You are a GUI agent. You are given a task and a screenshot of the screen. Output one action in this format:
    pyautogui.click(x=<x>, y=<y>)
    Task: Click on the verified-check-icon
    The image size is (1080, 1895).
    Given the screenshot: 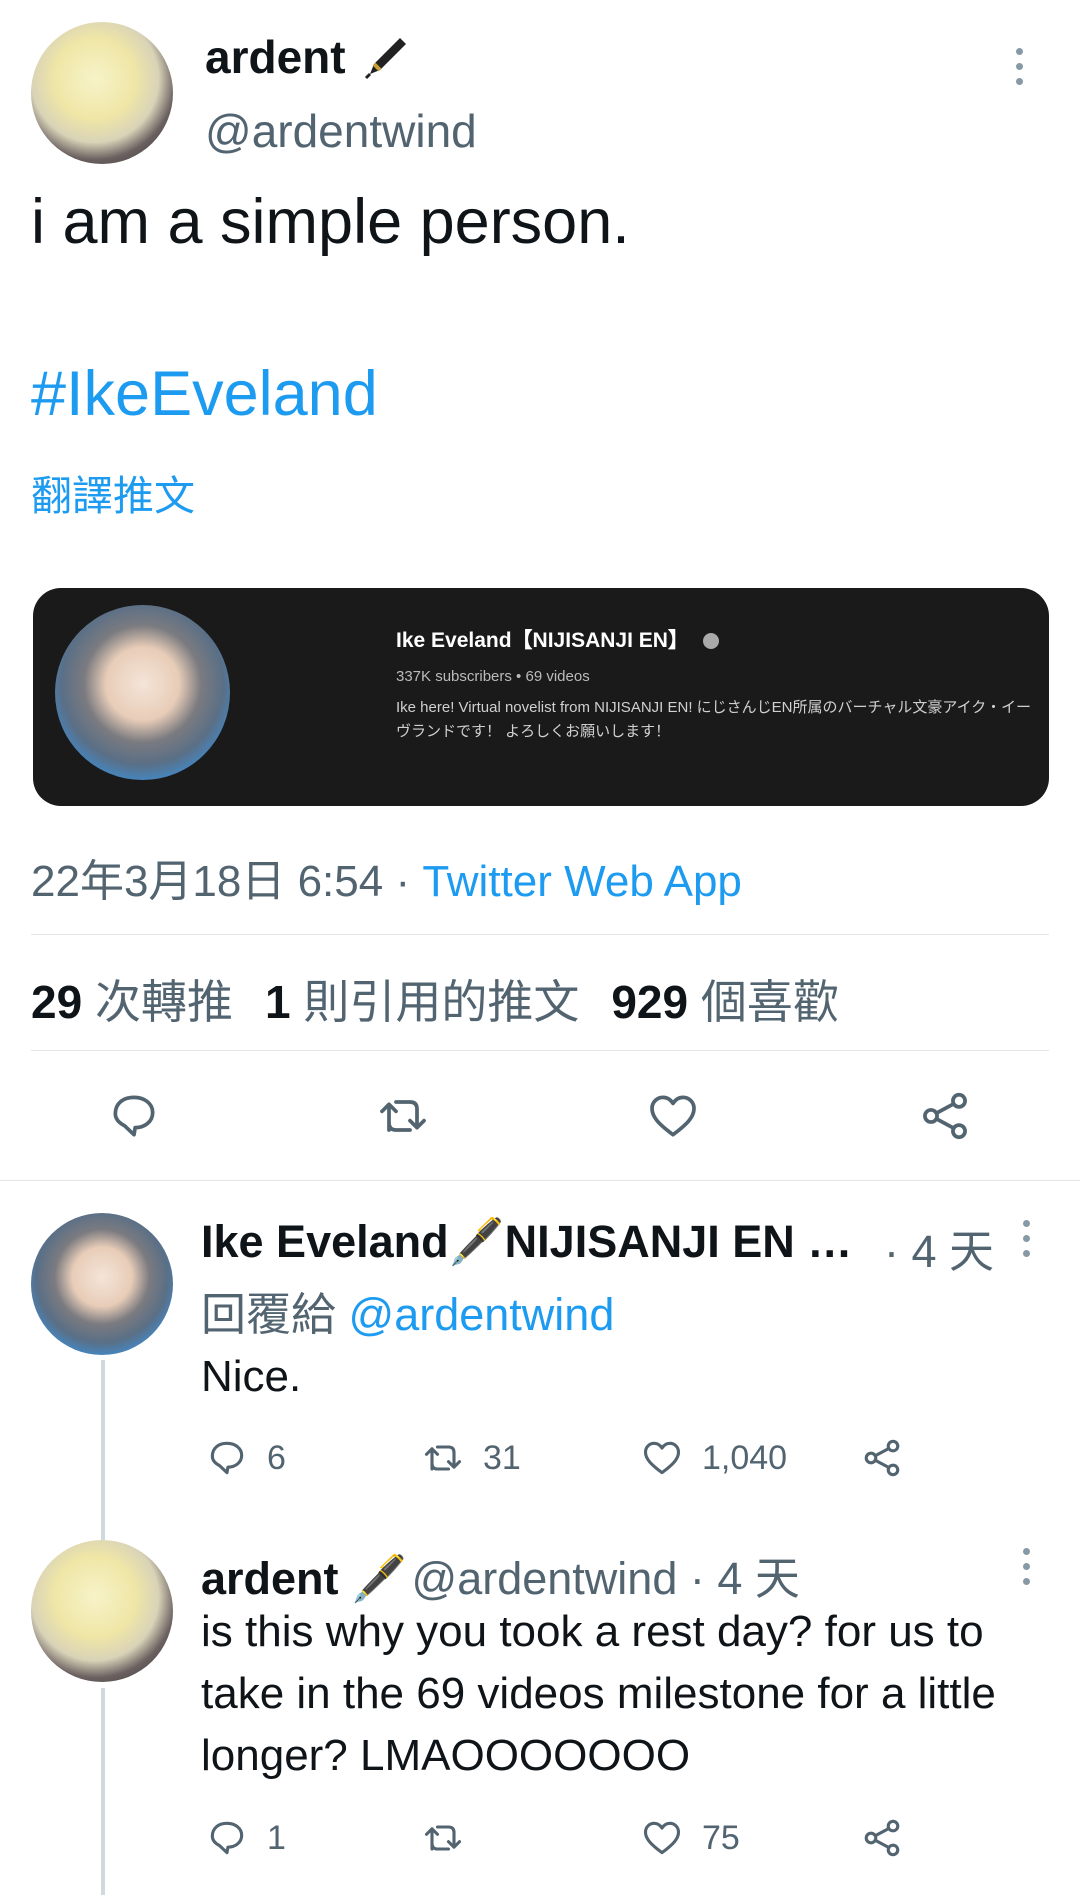 What is the action you would take?
    pyautogui.click(x=710, y=641)
    